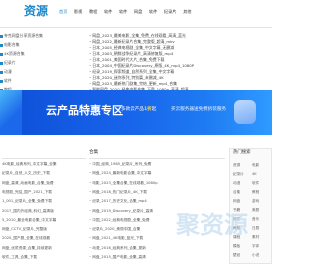 The image size is (320, 264). Describe the element at coordinates (157, 193) in the screenshot. I see `bottom-mid-item: 网盘_2018_热门纪录片_4K_下载` at that location.